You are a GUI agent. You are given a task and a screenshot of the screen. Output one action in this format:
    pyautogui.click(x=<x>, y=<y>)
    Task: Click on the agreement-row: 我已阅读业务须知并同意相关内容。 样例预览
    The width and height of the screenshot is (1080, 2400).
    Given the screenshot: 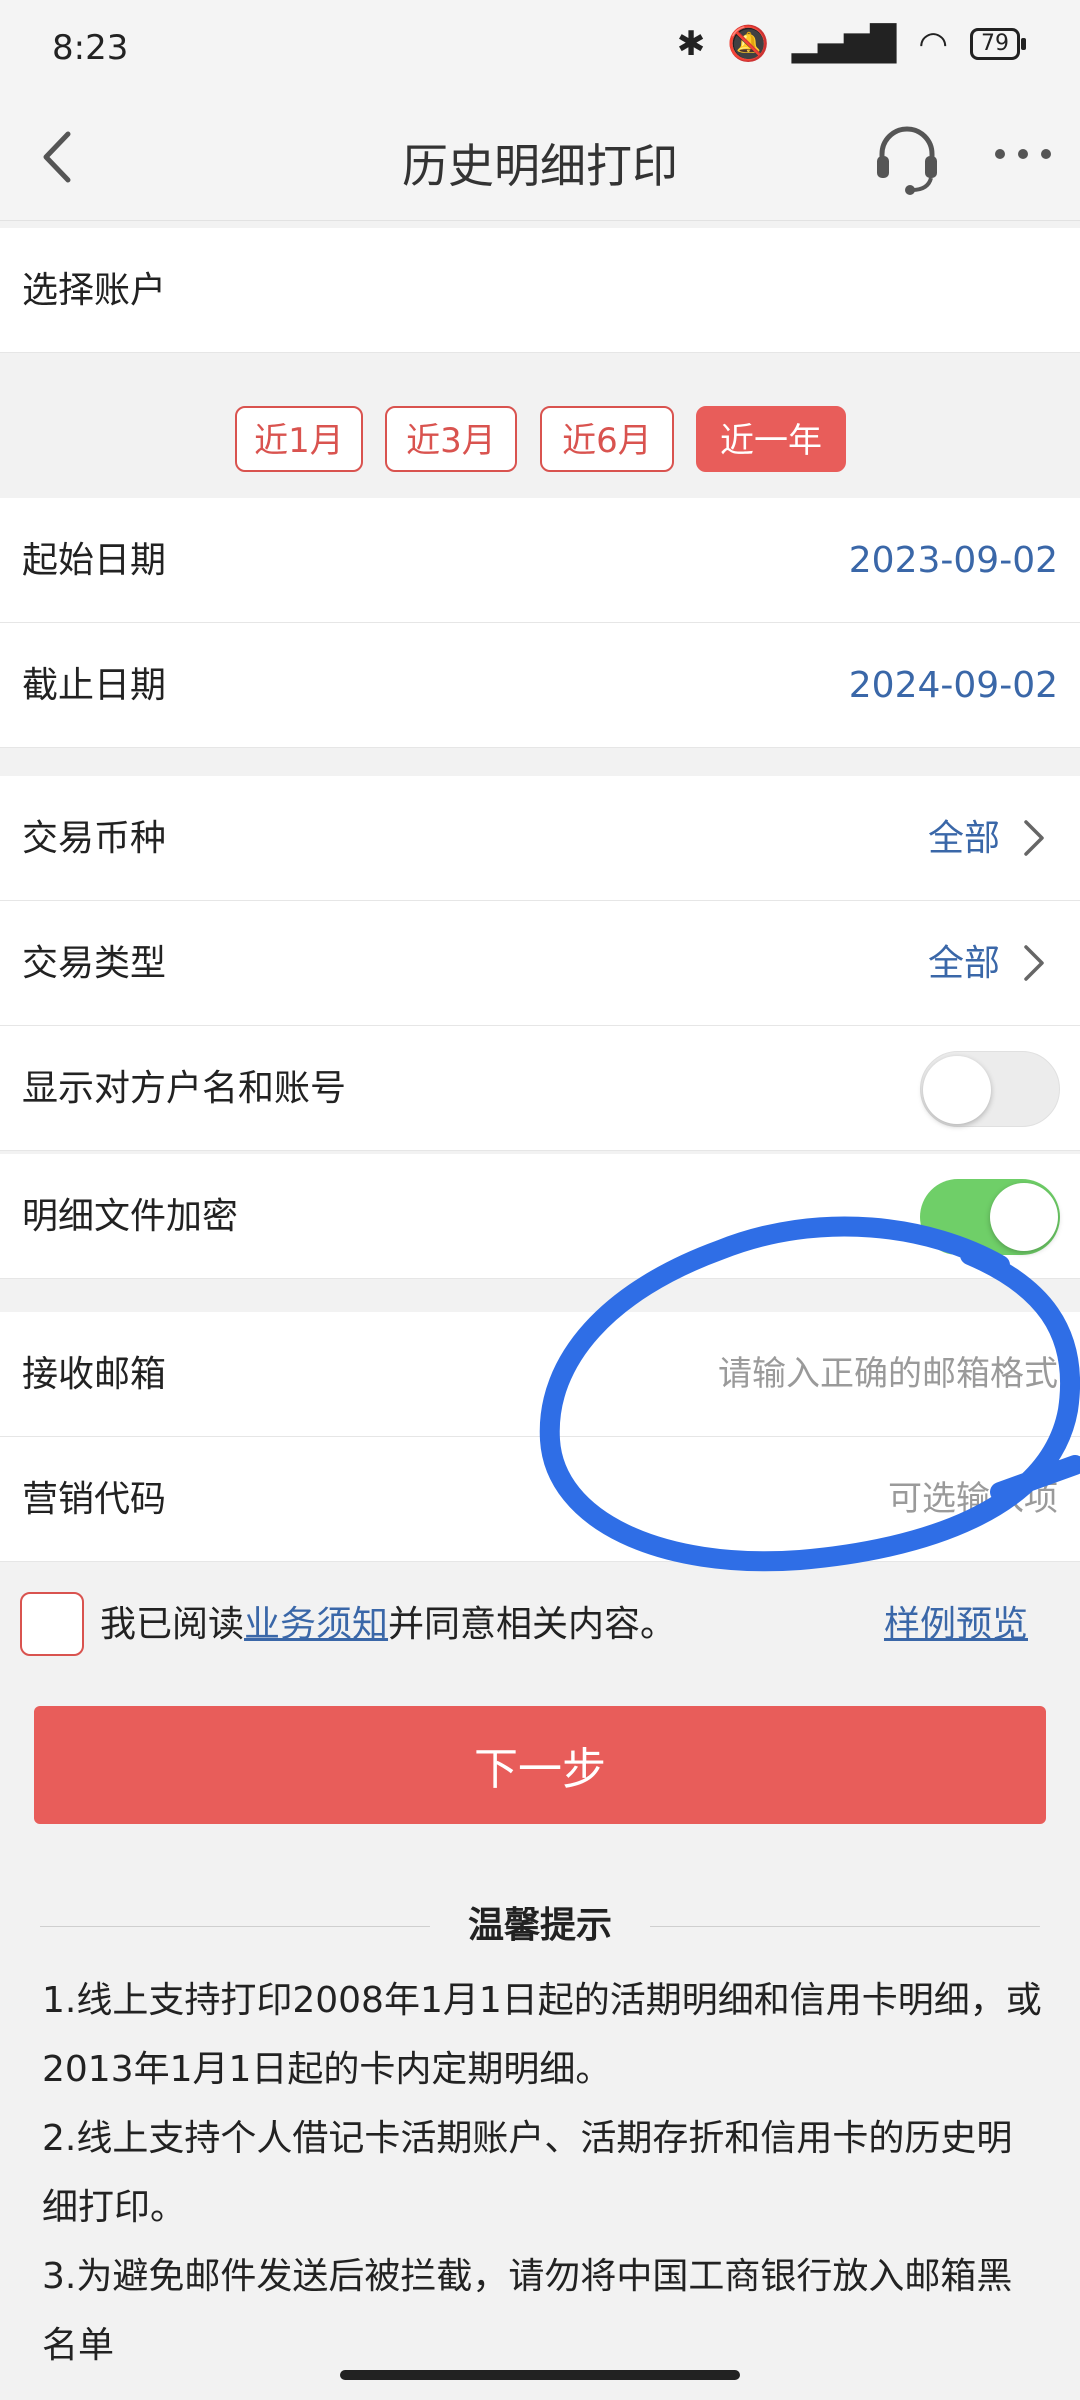 What is the action you would take?
    pyautogui.click(x=540, y=1625)
    